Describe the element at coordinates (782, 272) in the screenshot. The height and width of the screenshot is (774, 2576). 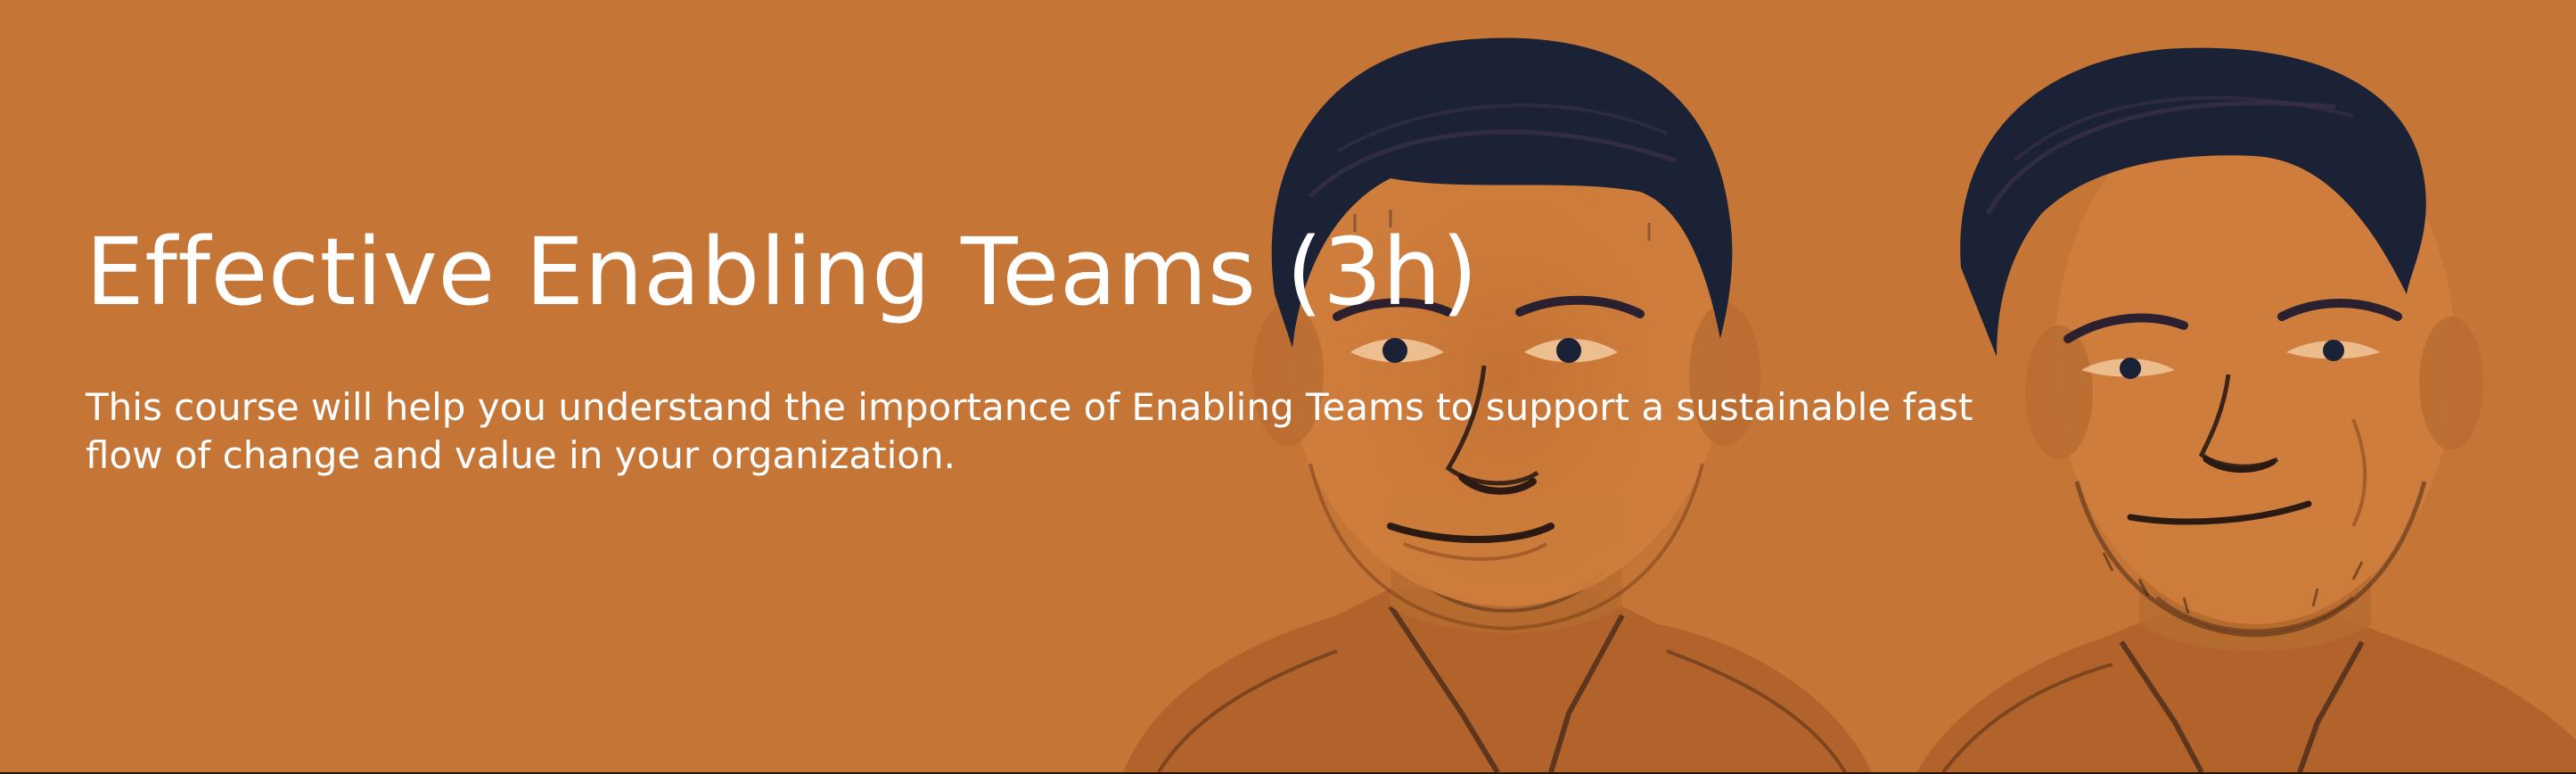
I see `course-title: Effective Enabling Teams (3h)` at that location.